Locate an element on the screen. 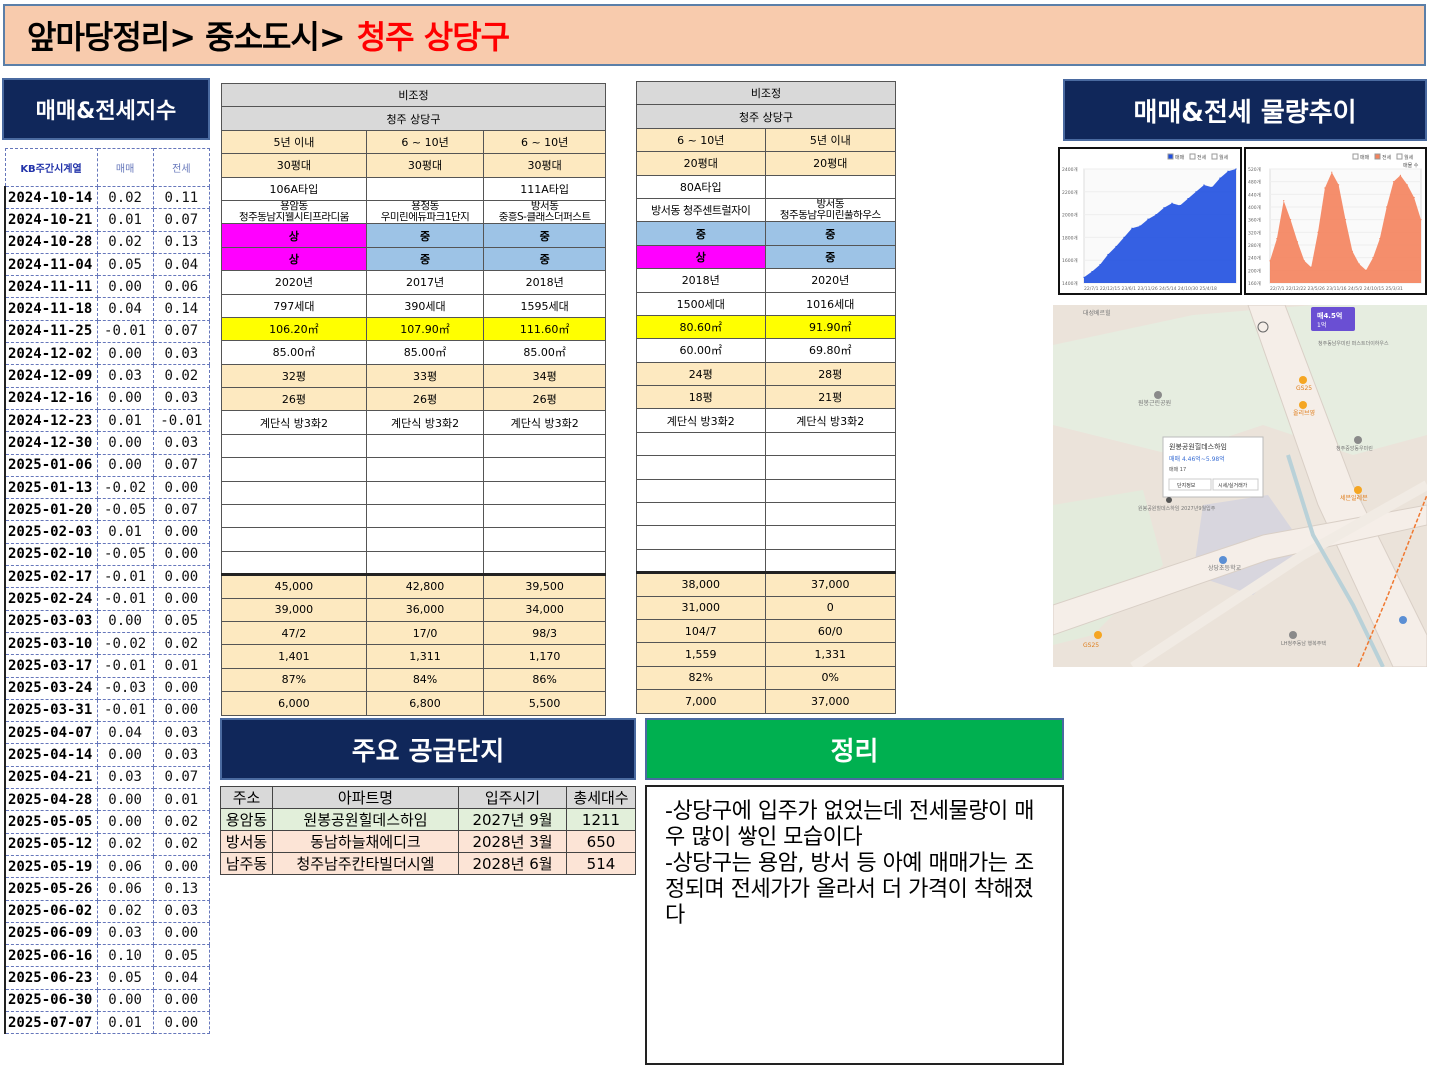 The width and height of the screenshot is (1429, 1065). supply-row: 남주동 청주남주칸타빌더시엘 2028년 6월 514 is located at coordinates (428, 863).